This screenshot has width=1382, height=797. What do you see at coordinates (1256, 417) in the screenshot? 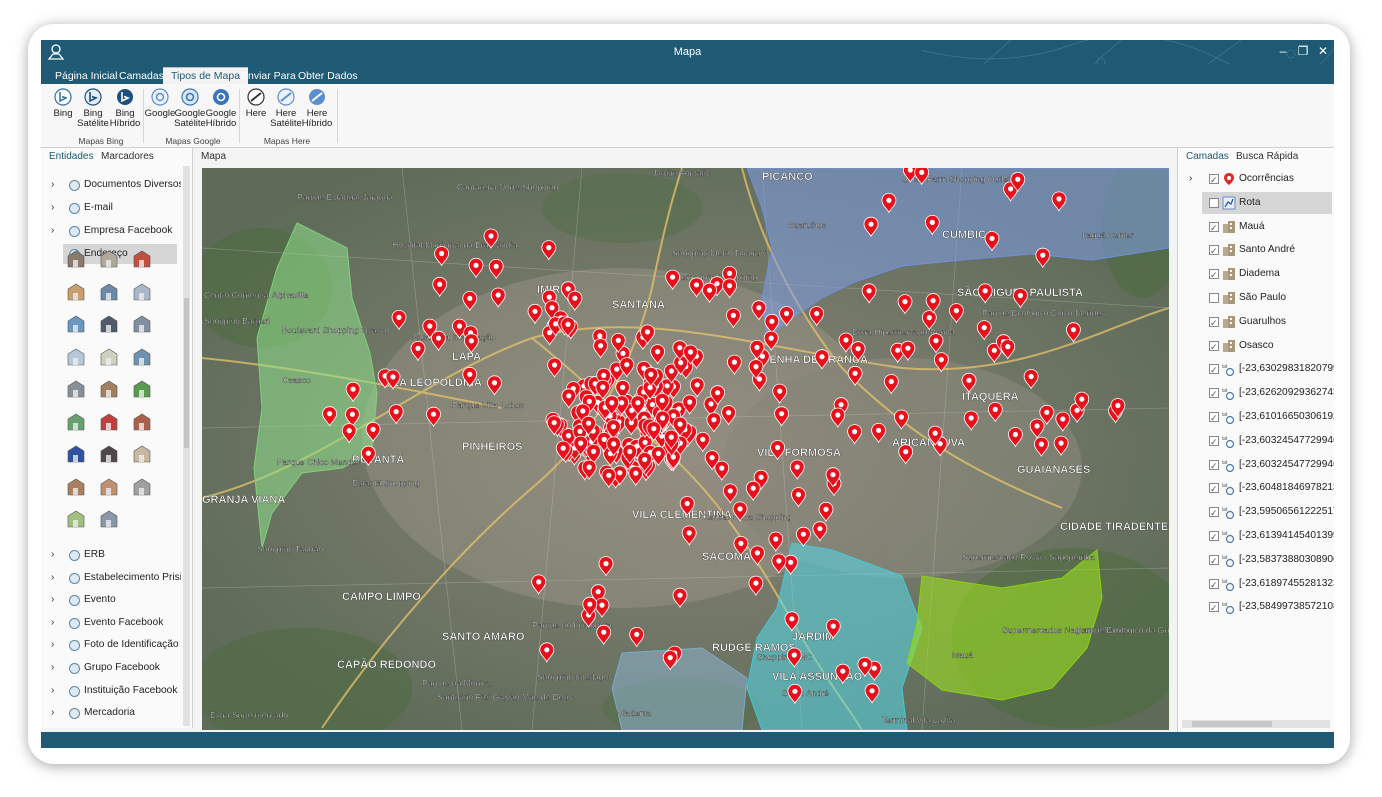
I see `layer-item: lat [-23,610166503061922; -` at bounding box center [1256, 417].